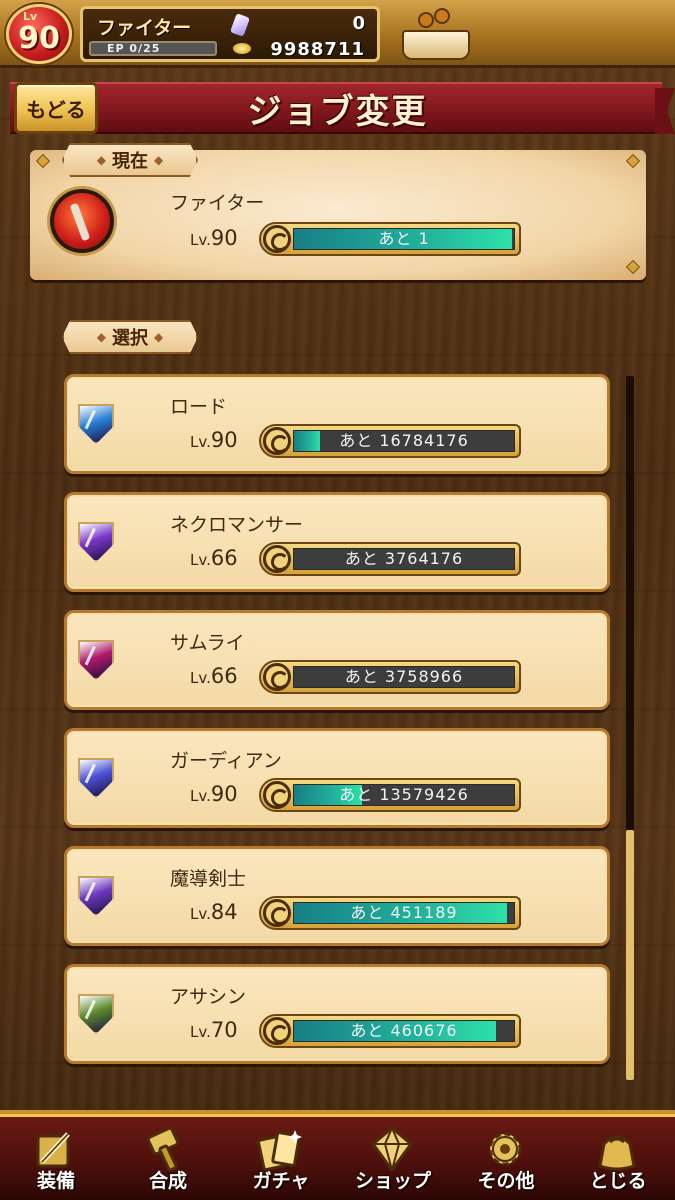 The width and height of the screenshot is (675, 1200). I want to click on job-title: 魔導剣士, so click(208, 879).